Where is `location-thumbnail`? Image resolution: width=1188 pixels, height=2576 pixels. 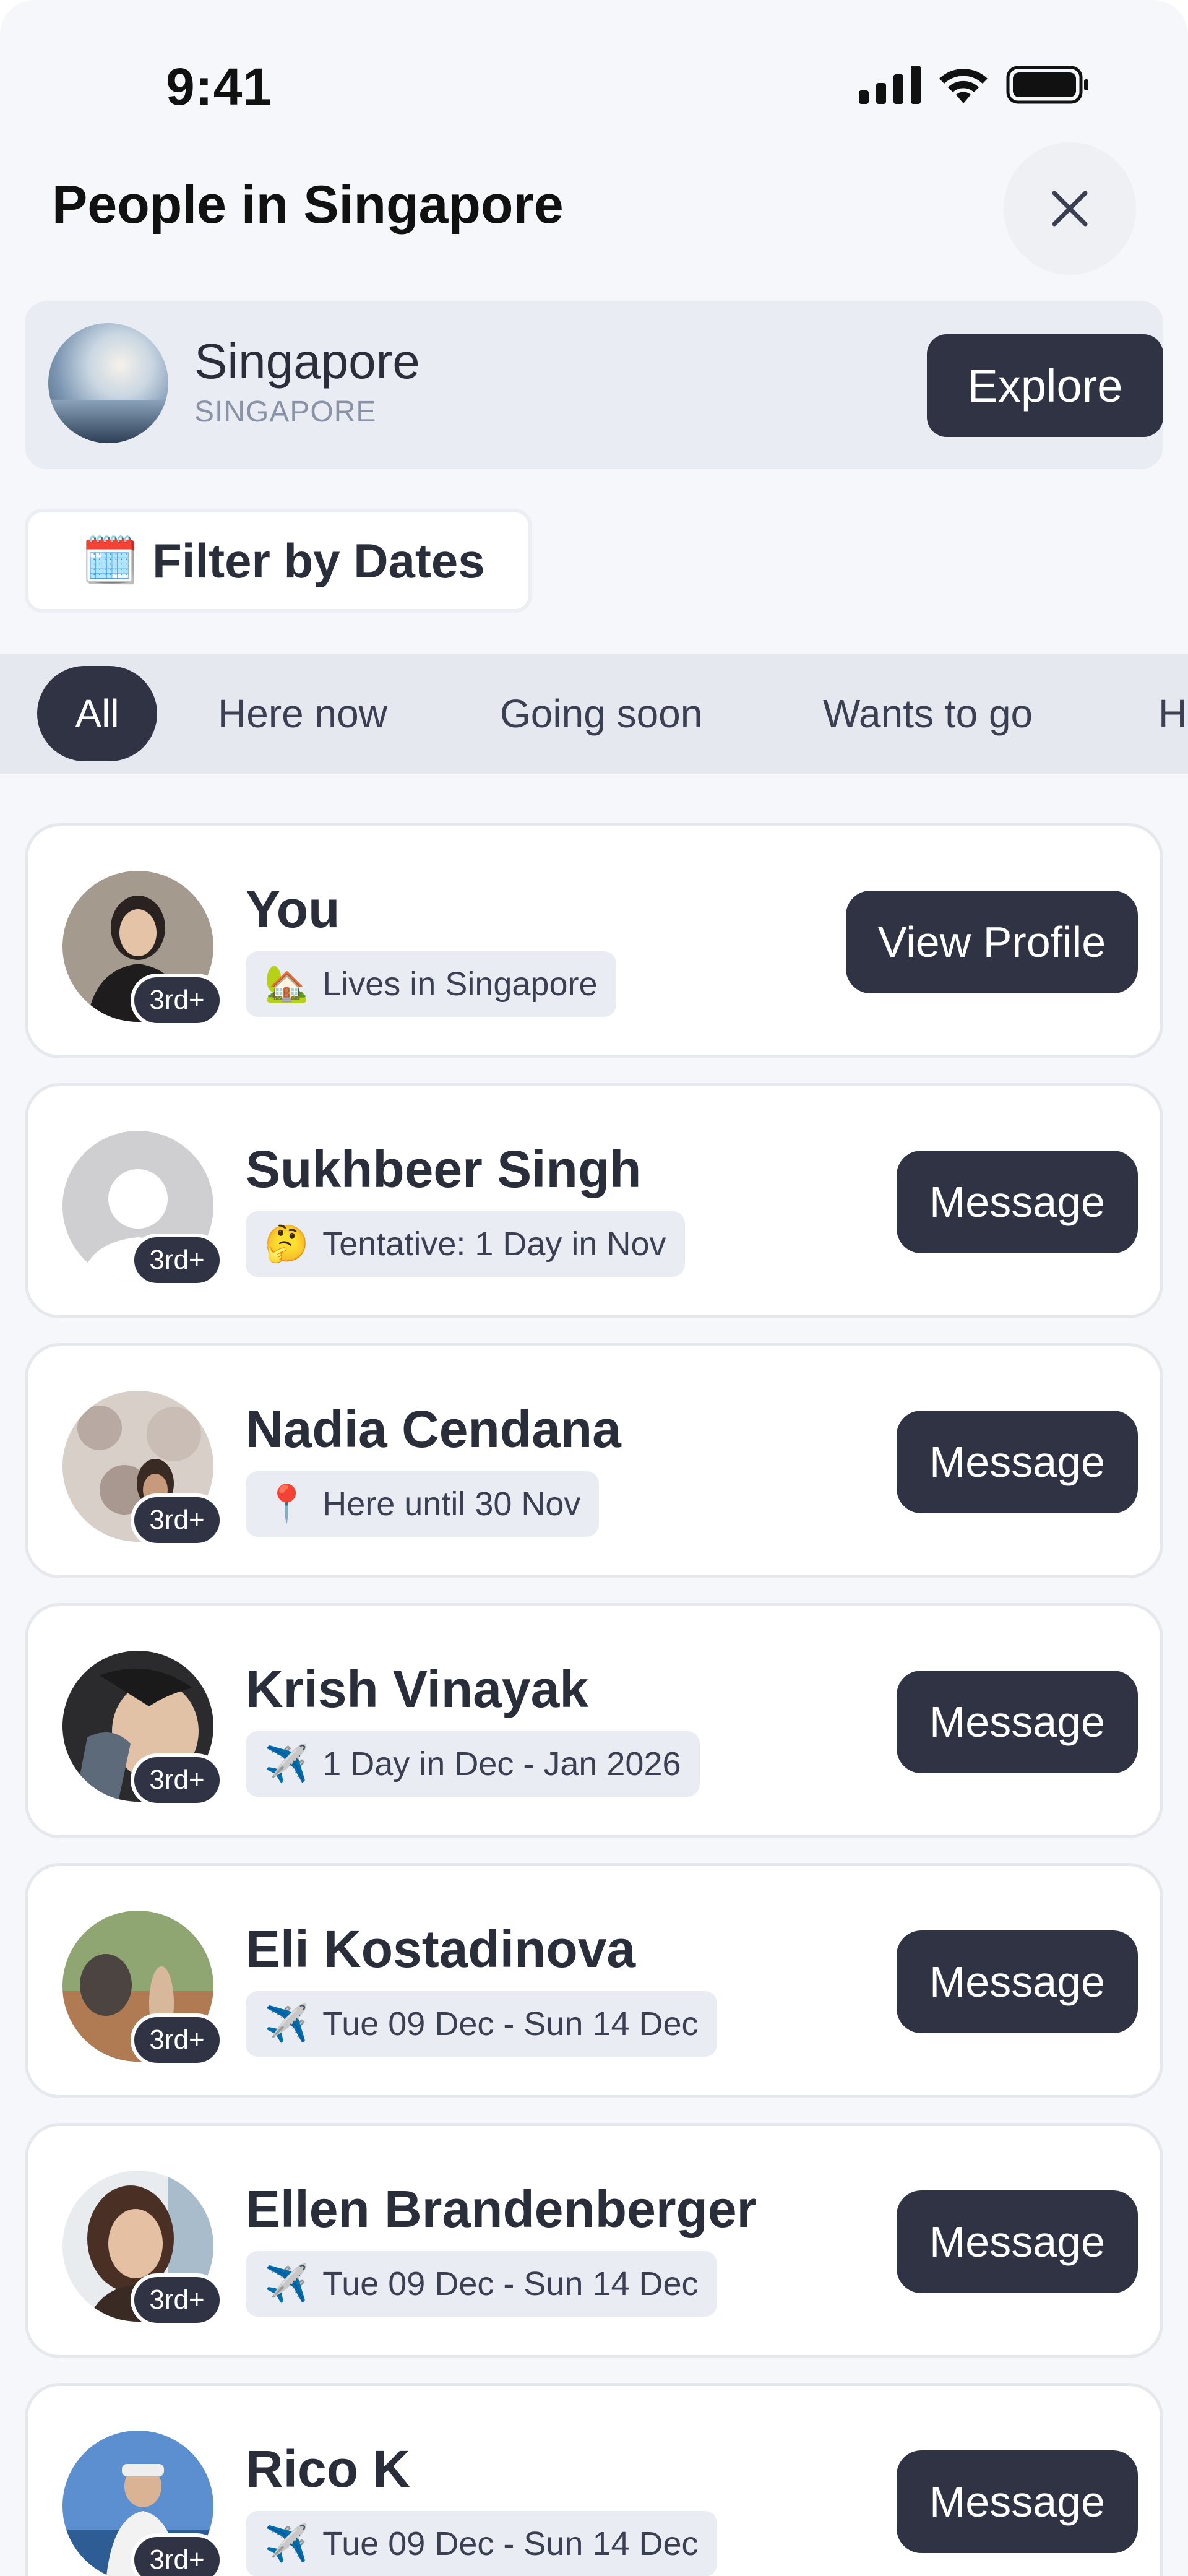 location-thumbnail is located at coordinates (108, 383).